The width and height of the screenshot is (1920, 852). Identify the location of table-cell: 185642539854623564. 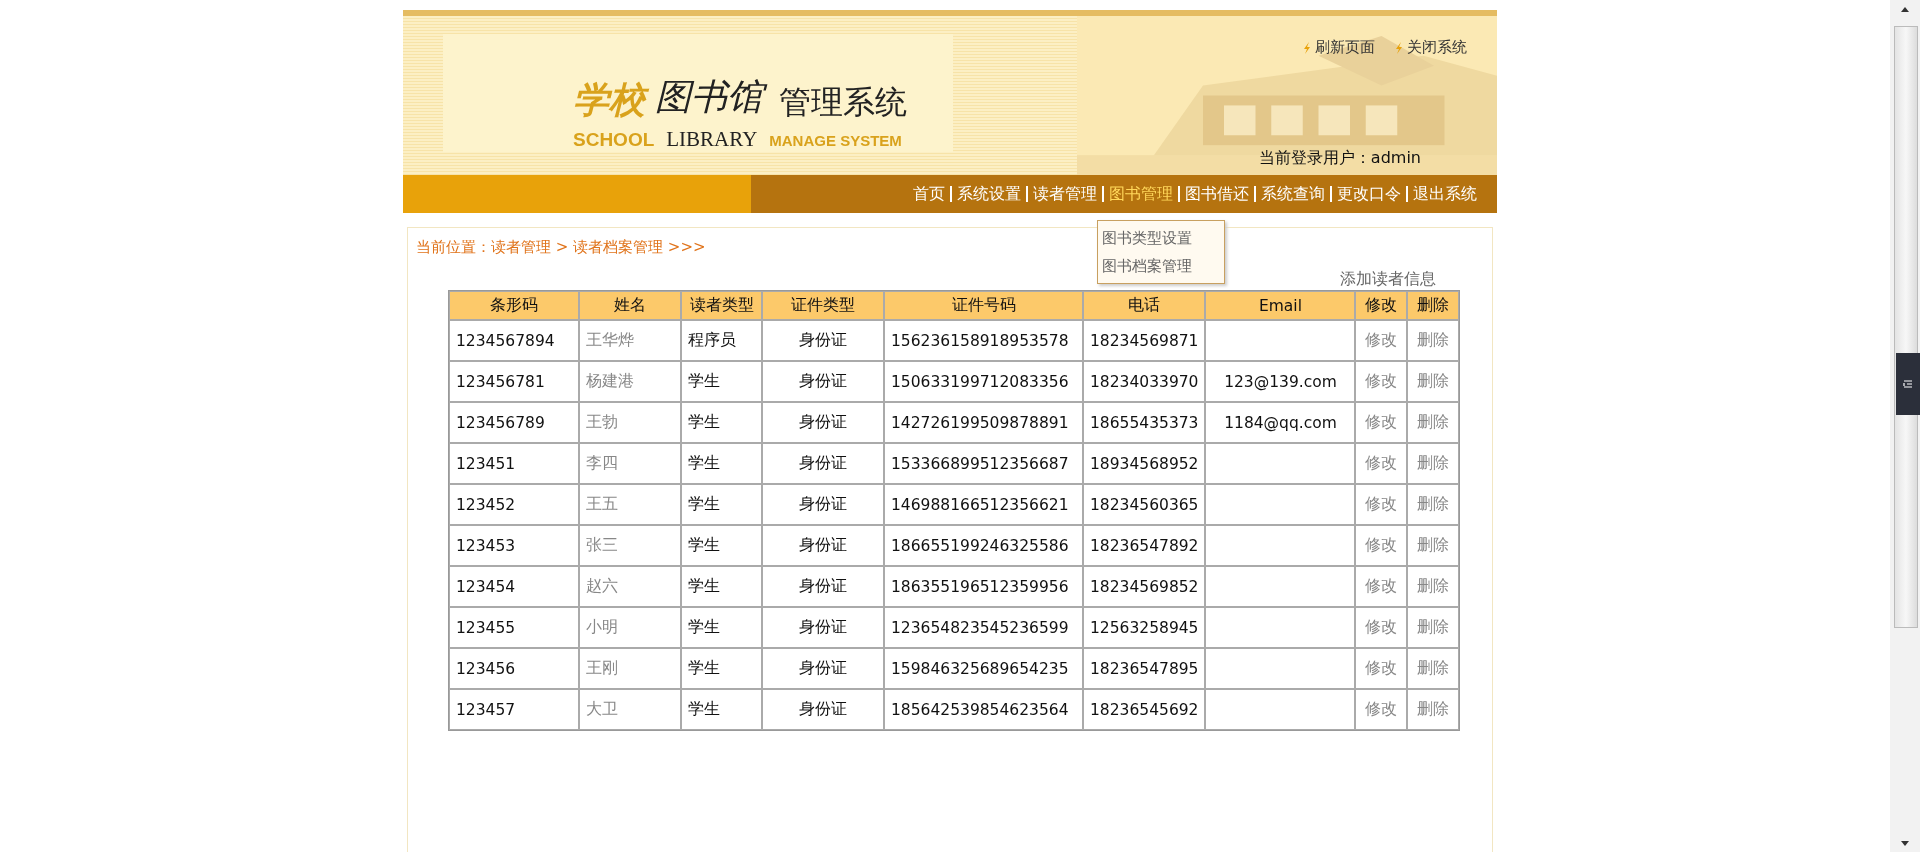
(980, 709).